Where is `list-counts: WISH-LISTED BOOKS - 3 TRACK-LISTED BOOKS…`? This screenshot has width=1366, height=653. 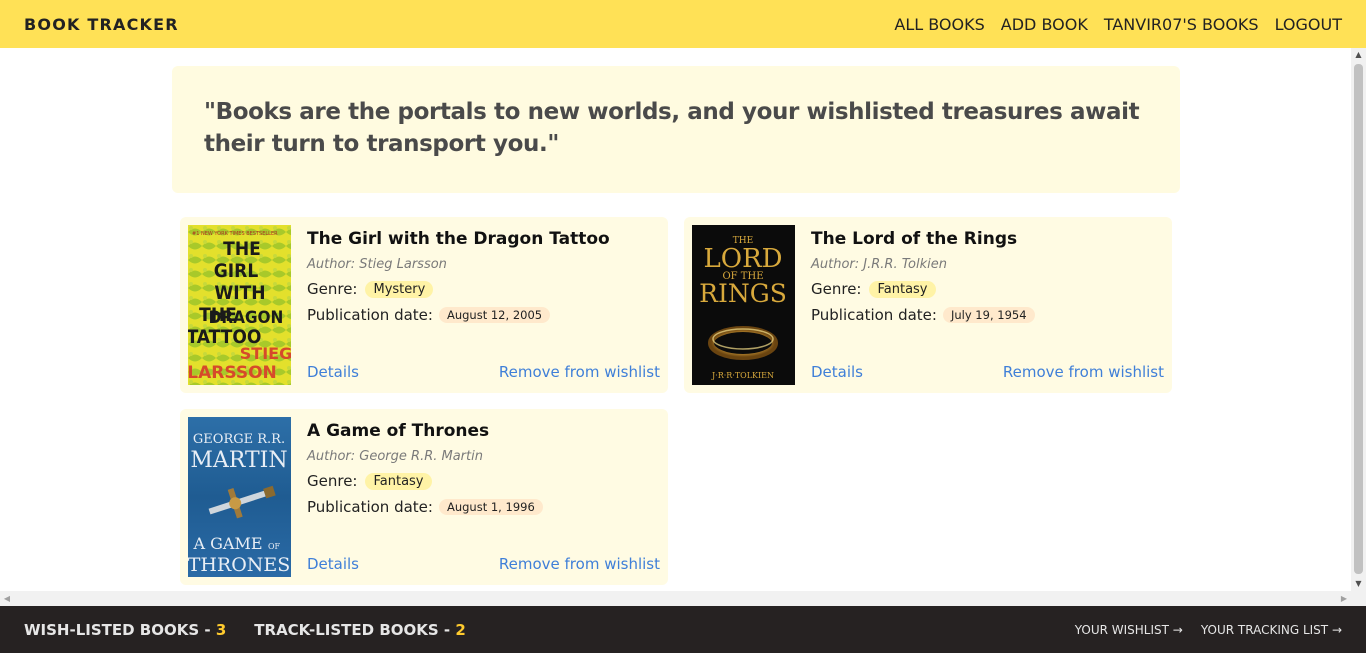
list-counts: WISH-LISTED BOOKS - 3 TRACK-LISTED BOOKS… is located at coordinates (245, 630).